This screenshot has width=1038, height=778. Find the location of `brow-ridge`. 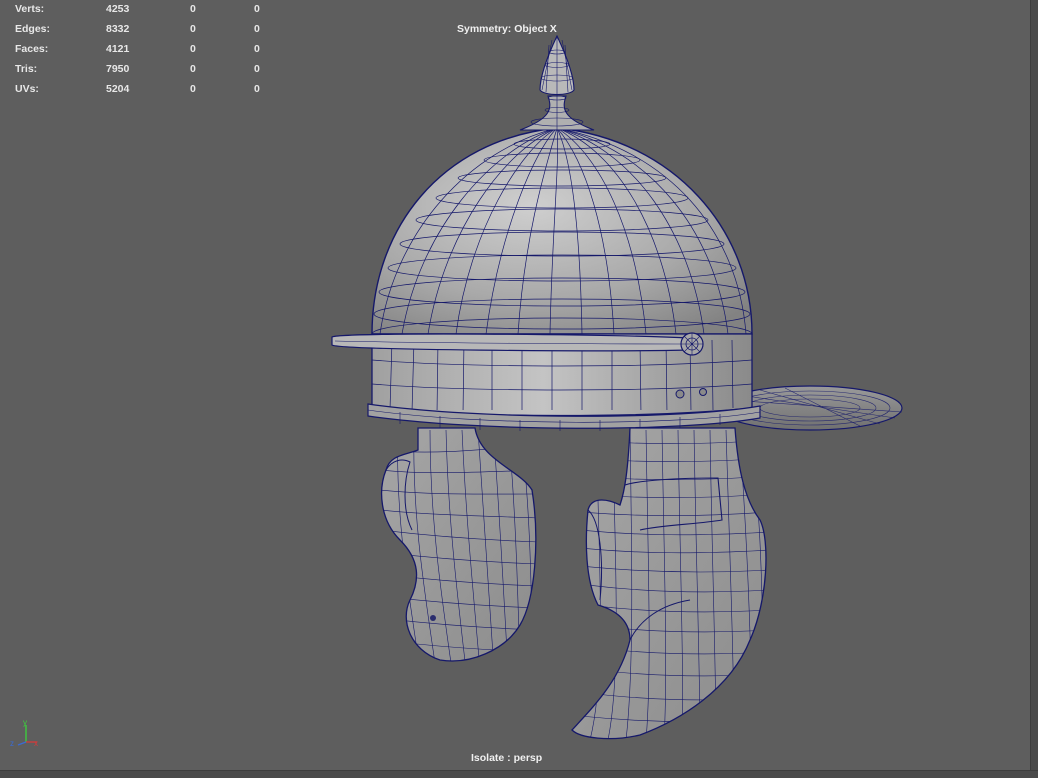

brow-ridge is located at coordinates (511, 342).